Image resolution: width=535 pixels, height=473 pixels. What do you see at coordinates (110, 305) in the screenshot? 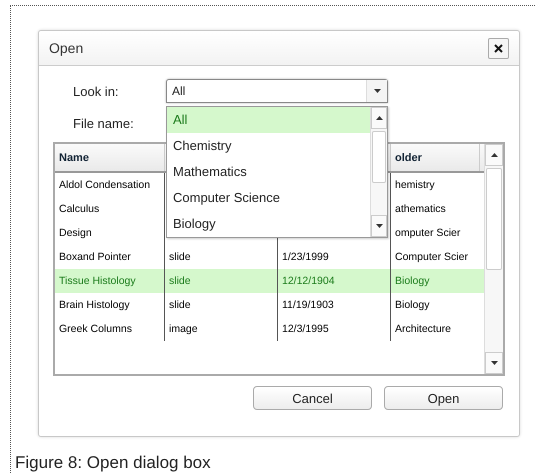
I see `table-cell: Brain Histology` at bounding box center [110, 305].